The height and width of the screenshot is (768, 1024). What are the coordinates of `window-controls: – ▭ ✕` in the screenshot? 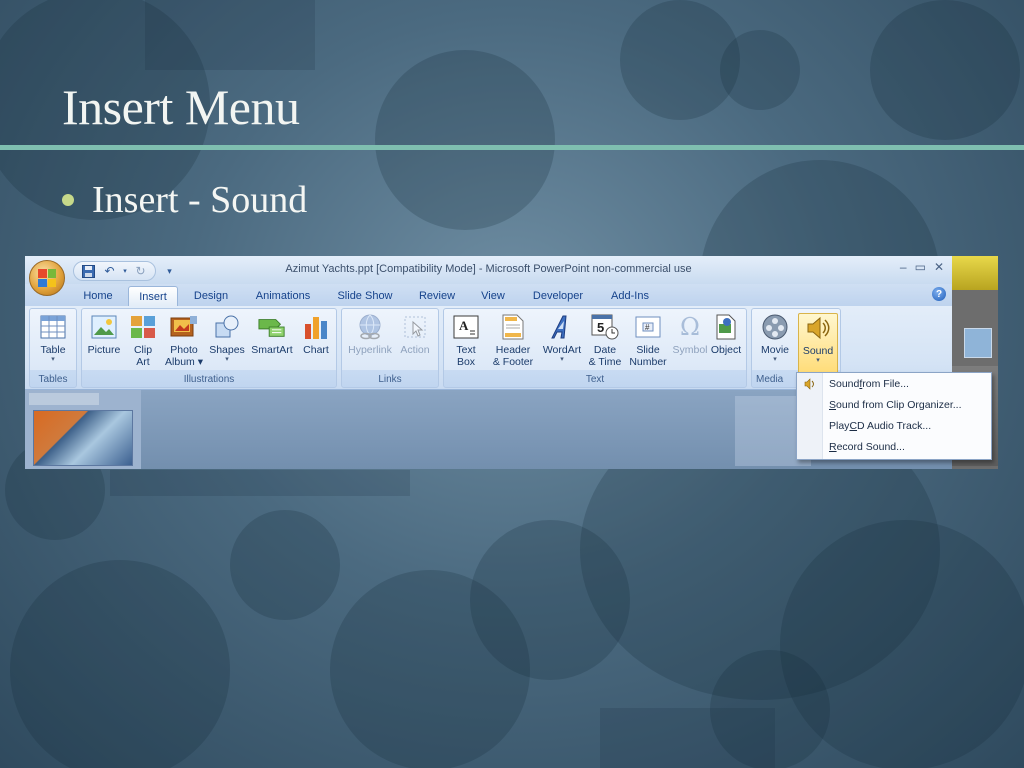 It's located at (922, 267).